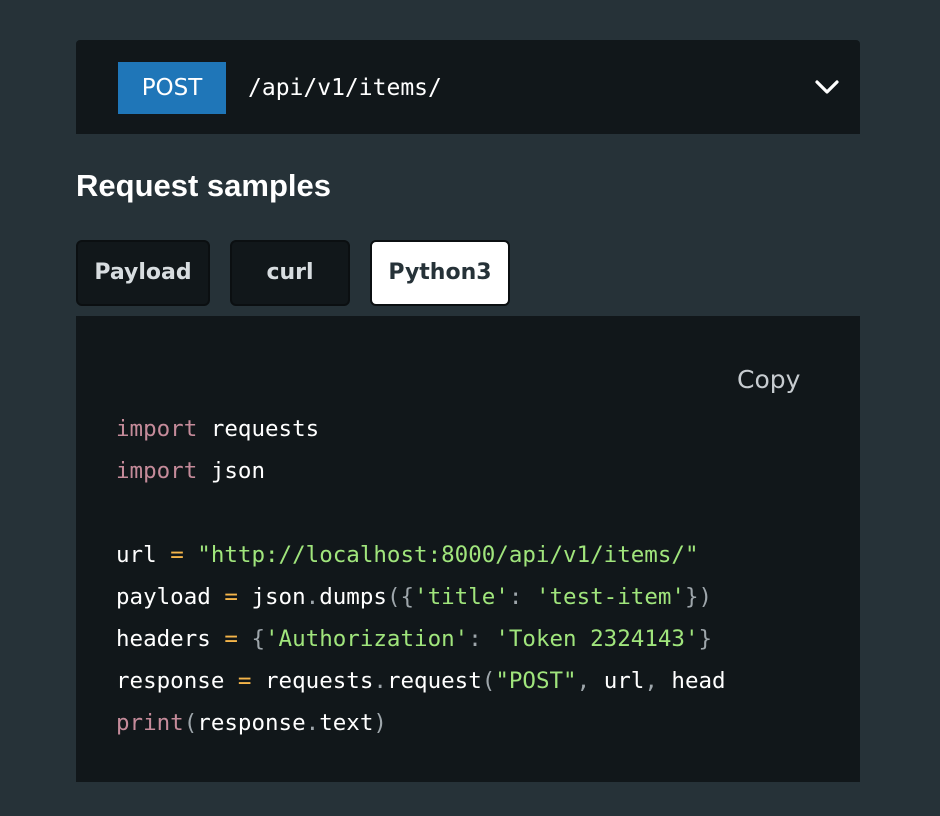 This screenshot has width=940, height=816. Describe the element at coordinates (203, 185) in the screenshot. I see `section-title: Request samples` at that location.